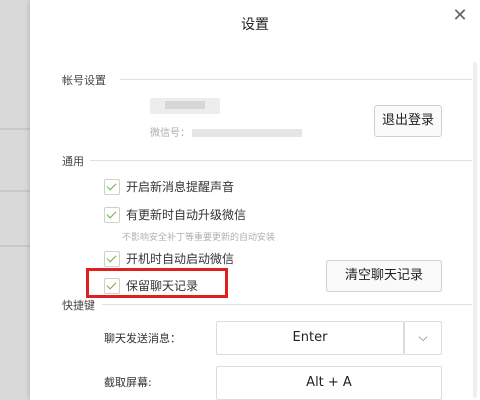 The width and height of the screenshot is (480, 400). I want to click on option-label: 开机时自动启动微信, so click(180, 259).